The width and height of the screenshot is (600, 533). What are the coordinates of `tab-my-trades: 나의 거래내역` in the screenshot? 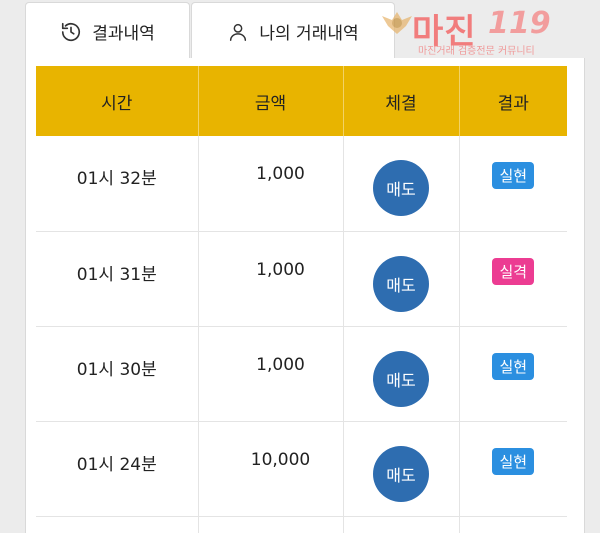 It's located at (293, 31).